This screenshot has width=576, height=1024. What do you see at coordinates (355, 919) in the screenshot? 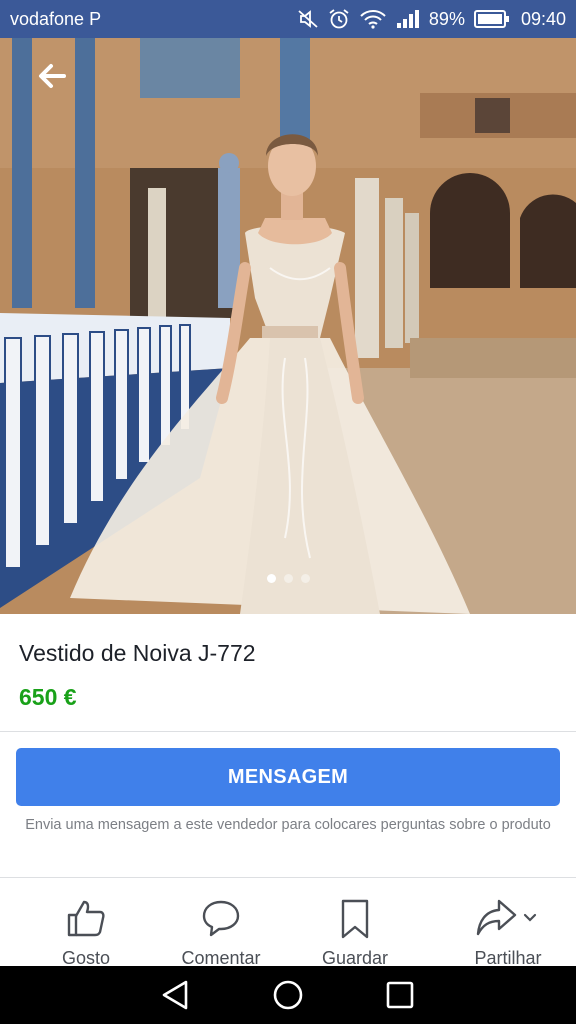
I see `bookmark-icon` at bounding box center [355, 919].